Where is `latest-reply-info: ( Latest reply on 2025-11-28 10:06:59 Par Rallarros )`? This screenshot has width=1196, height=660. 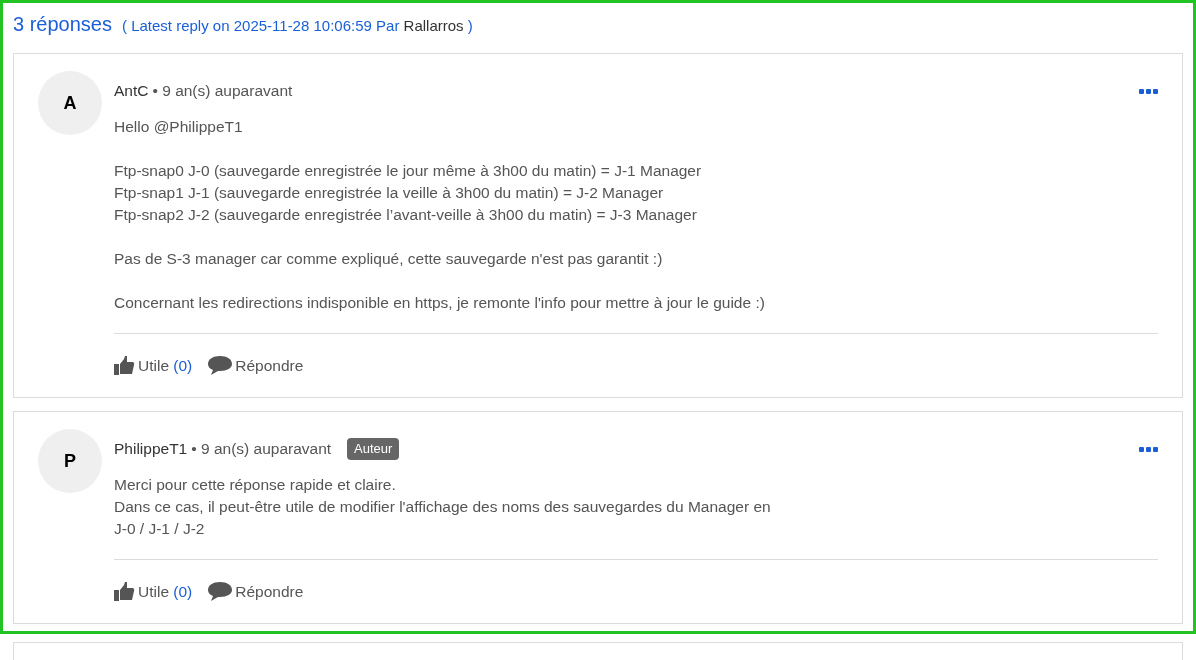
latest-reply-info: ( Latest reply on 2025-11-28 10:06:59 Par Rallarros ) is located at coordinates (297, 26).